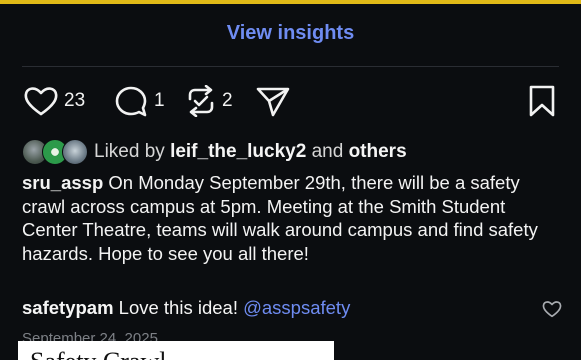 The image size is (581, 360). I want to click on comment-row: safetypam Love this idea! @asspsafety, so click(292, 308).